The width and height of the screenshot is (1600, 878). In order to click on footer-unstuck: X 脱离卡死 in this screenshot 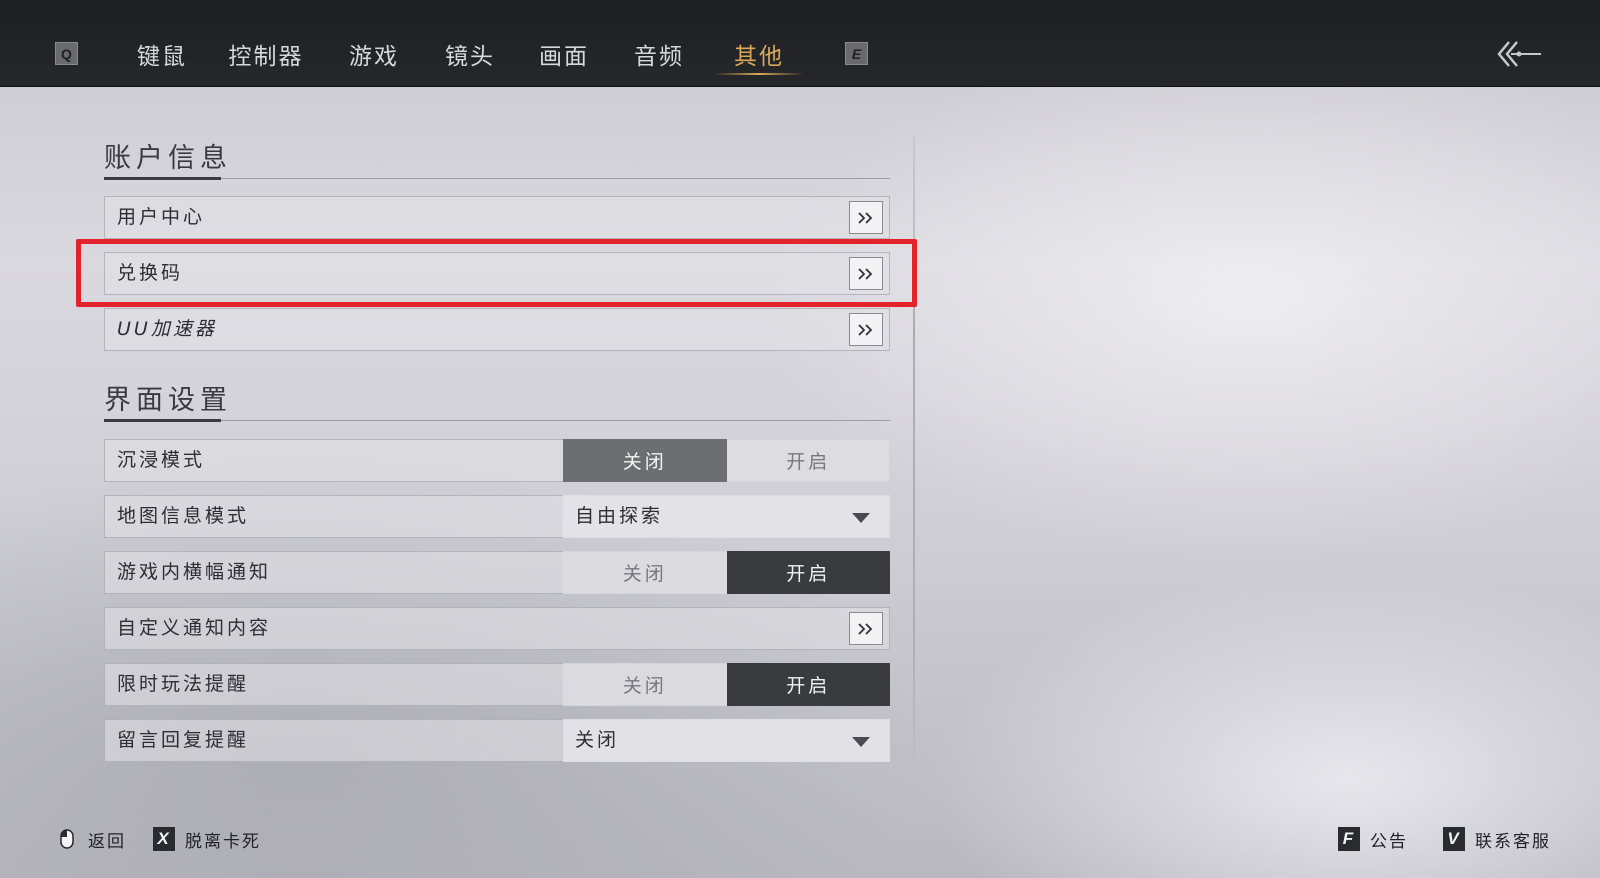, I will do `click(207, 839)`.